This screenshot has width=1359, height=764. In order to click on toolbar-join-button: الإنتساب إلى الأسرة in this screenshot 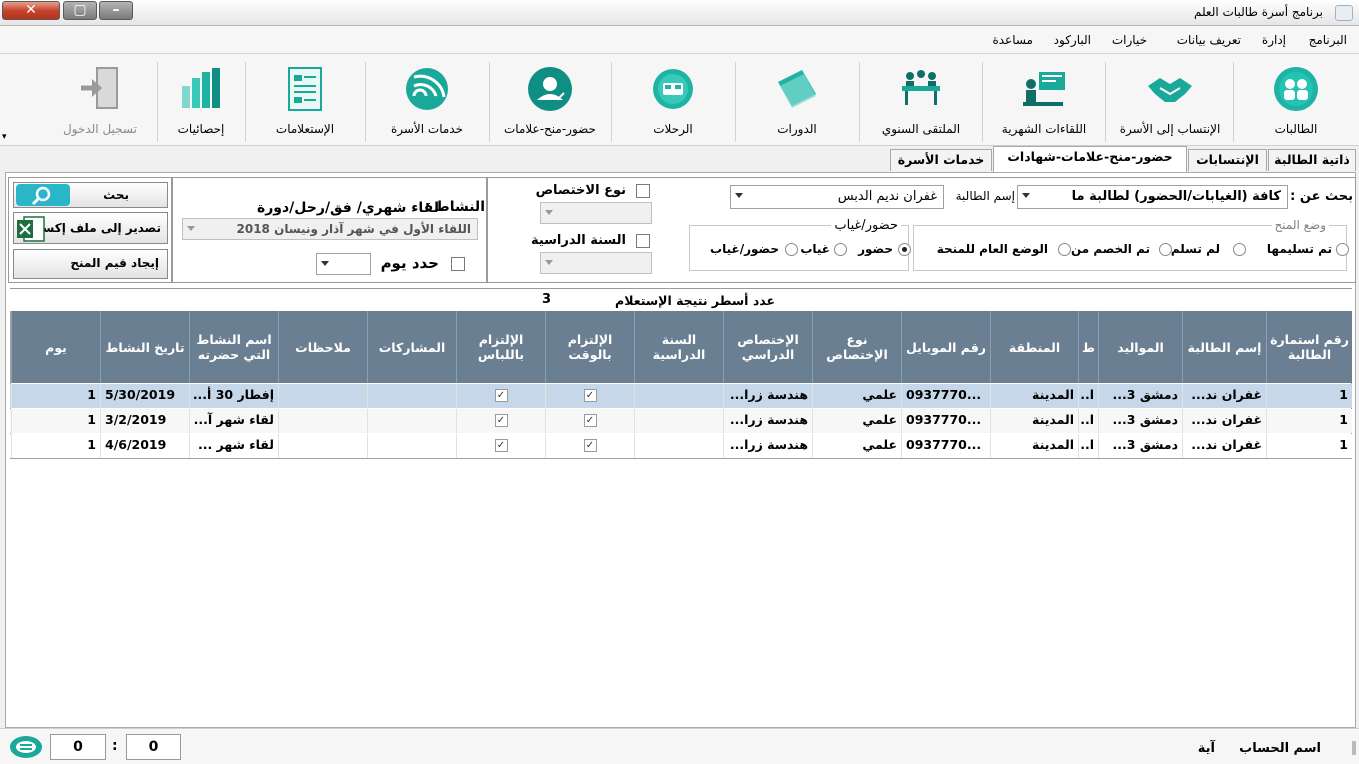, I will do `click(1170, 101)`.